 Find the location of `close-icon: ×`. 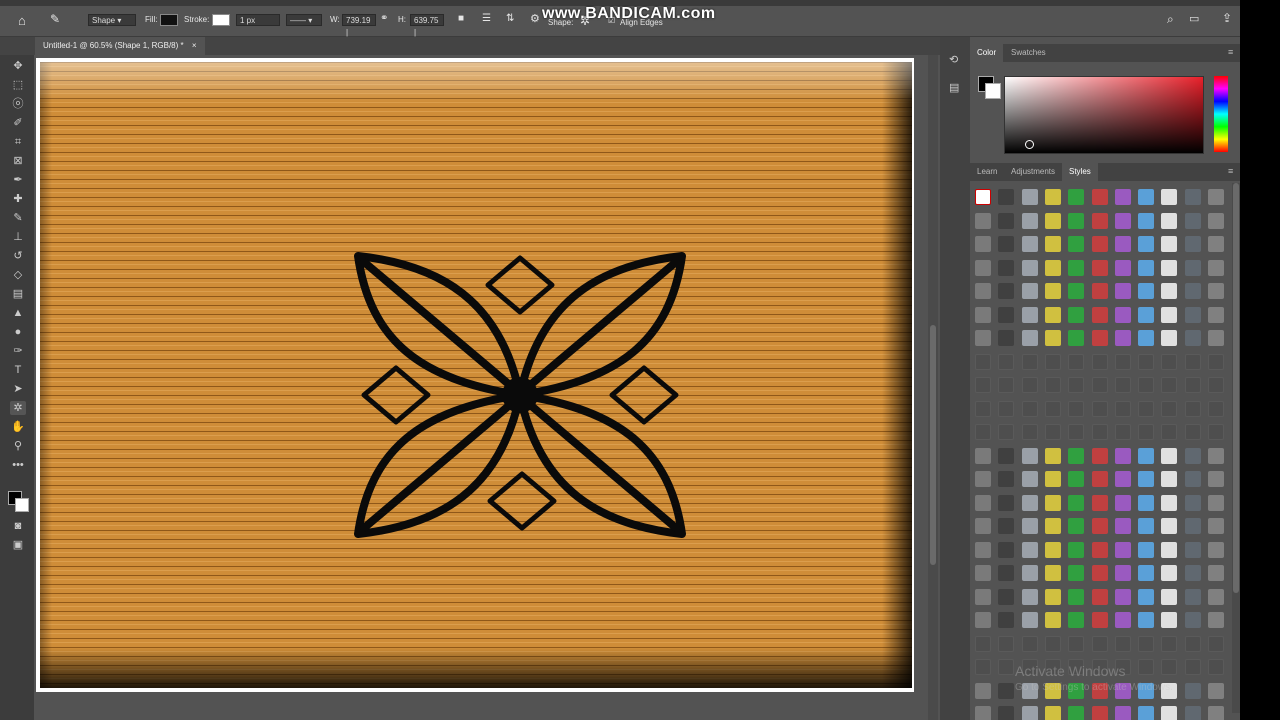

close-icon: × is located at coordinates (194, 45).